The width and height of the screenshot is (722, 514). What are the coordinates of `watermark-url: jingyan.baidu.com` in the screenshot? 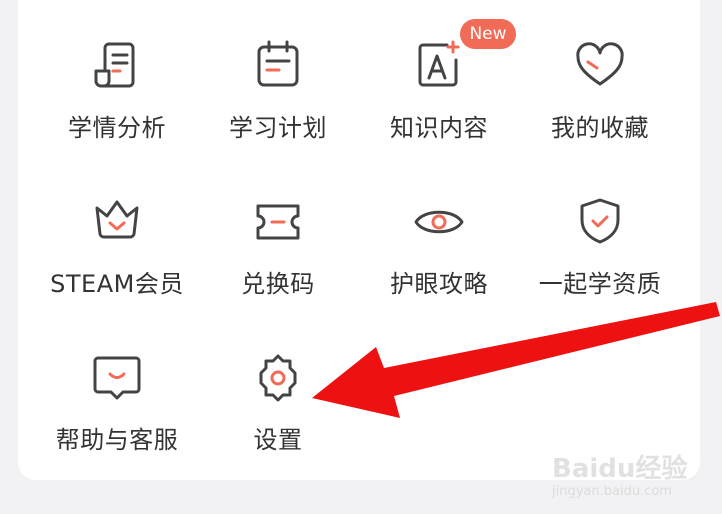 It's located at (612, 491).